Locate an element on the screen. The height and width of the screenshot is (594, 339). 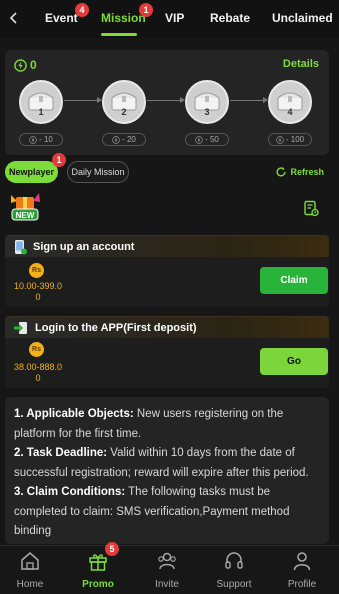
back-arrow-icon is located at coordinates (14, 18).